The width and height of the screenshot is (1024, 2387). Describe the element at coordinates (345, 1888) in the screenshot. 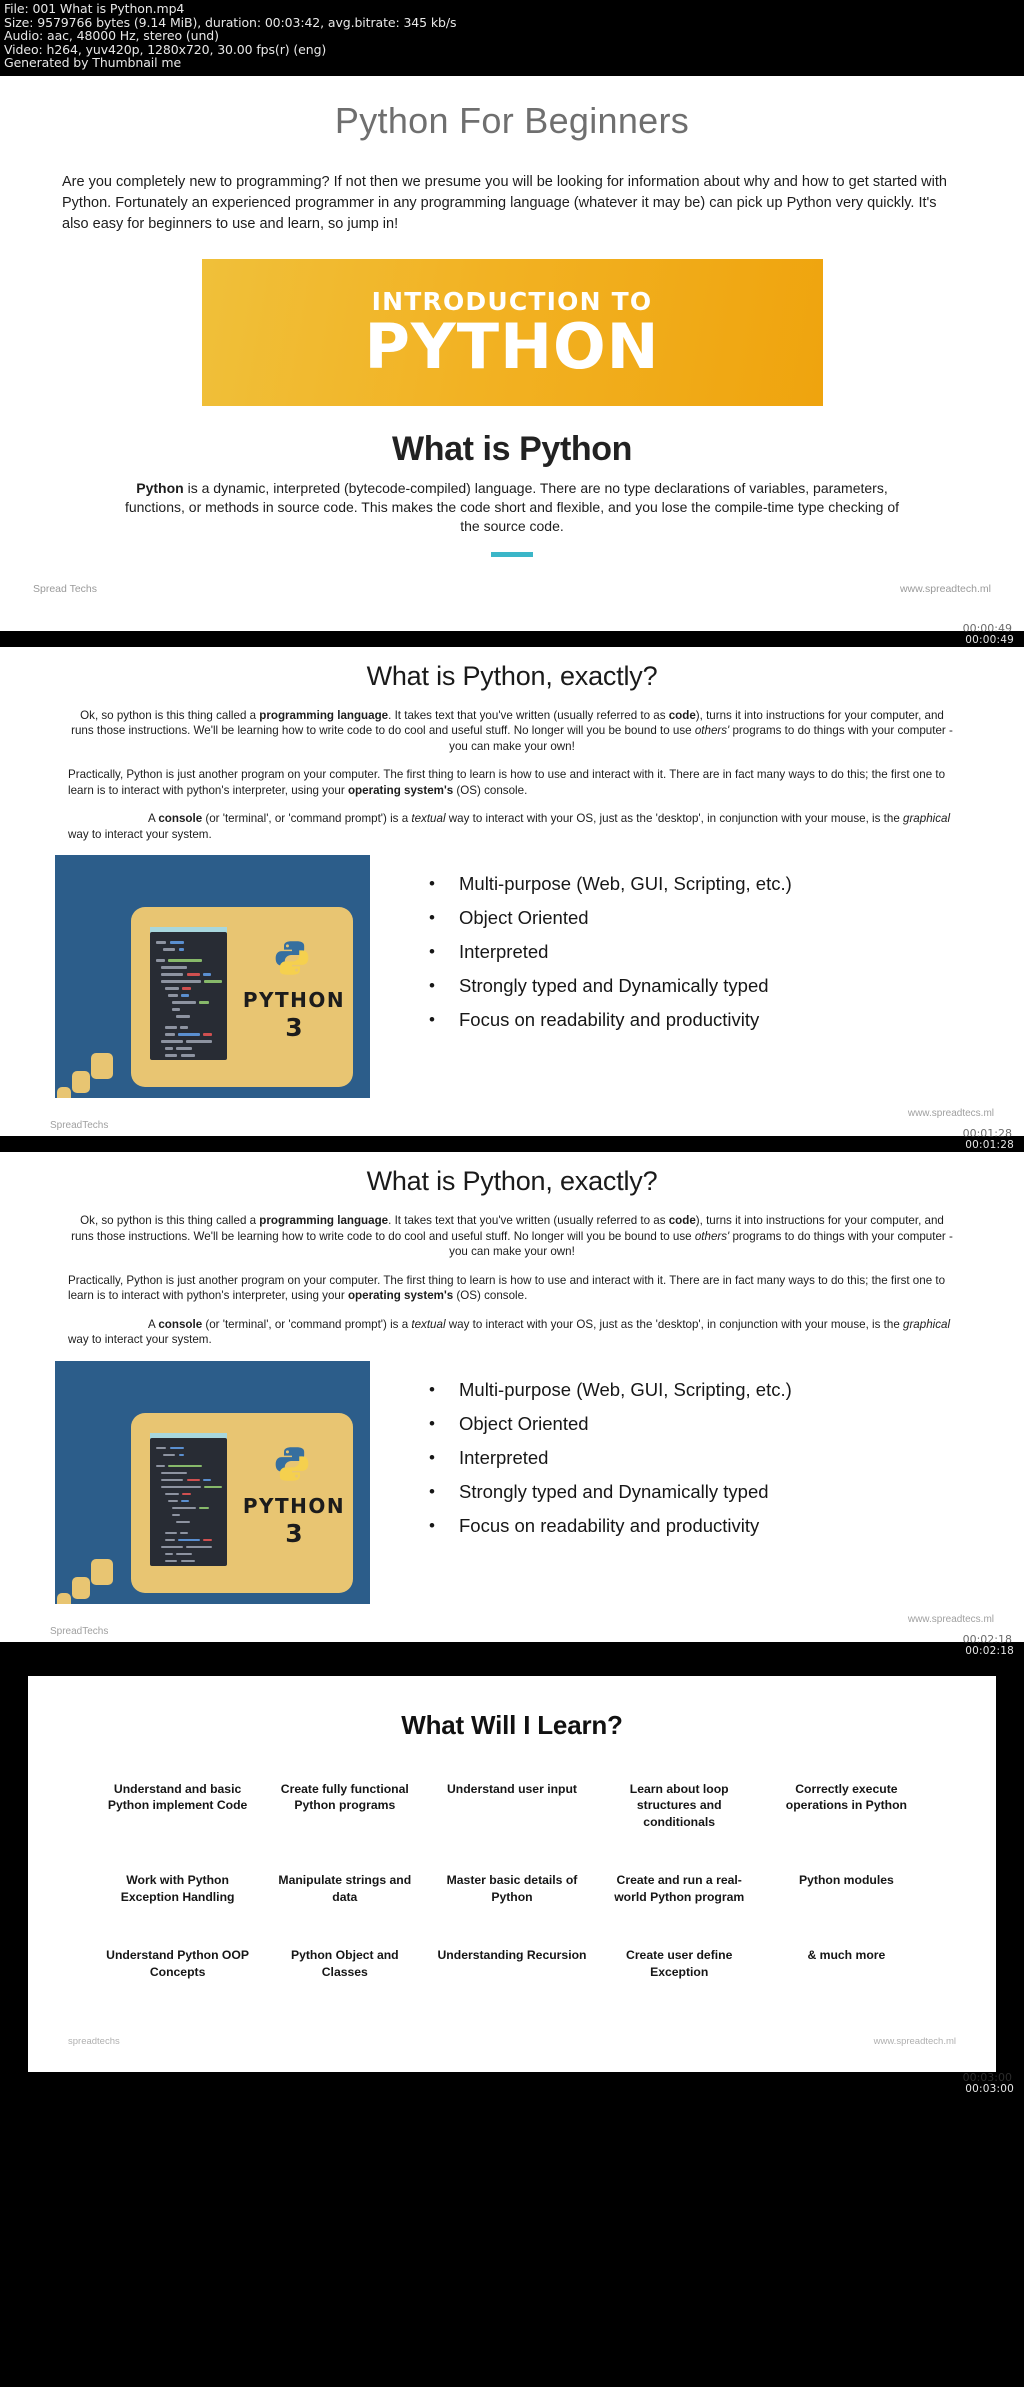

I see `grid-cell: Manipulate strings and data` at that location.